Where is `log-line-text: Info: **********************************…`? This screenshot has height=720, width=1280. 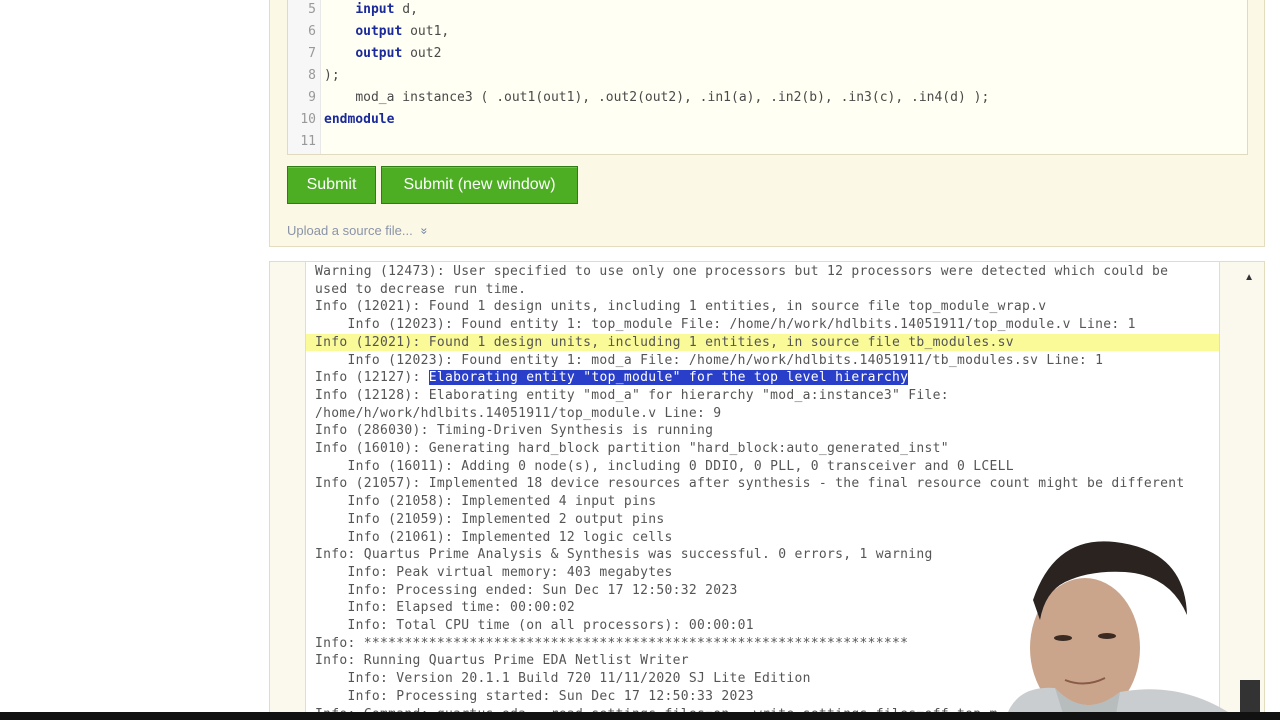
log-line-text: Info: **********************************… is located at coordinates (612, 643).